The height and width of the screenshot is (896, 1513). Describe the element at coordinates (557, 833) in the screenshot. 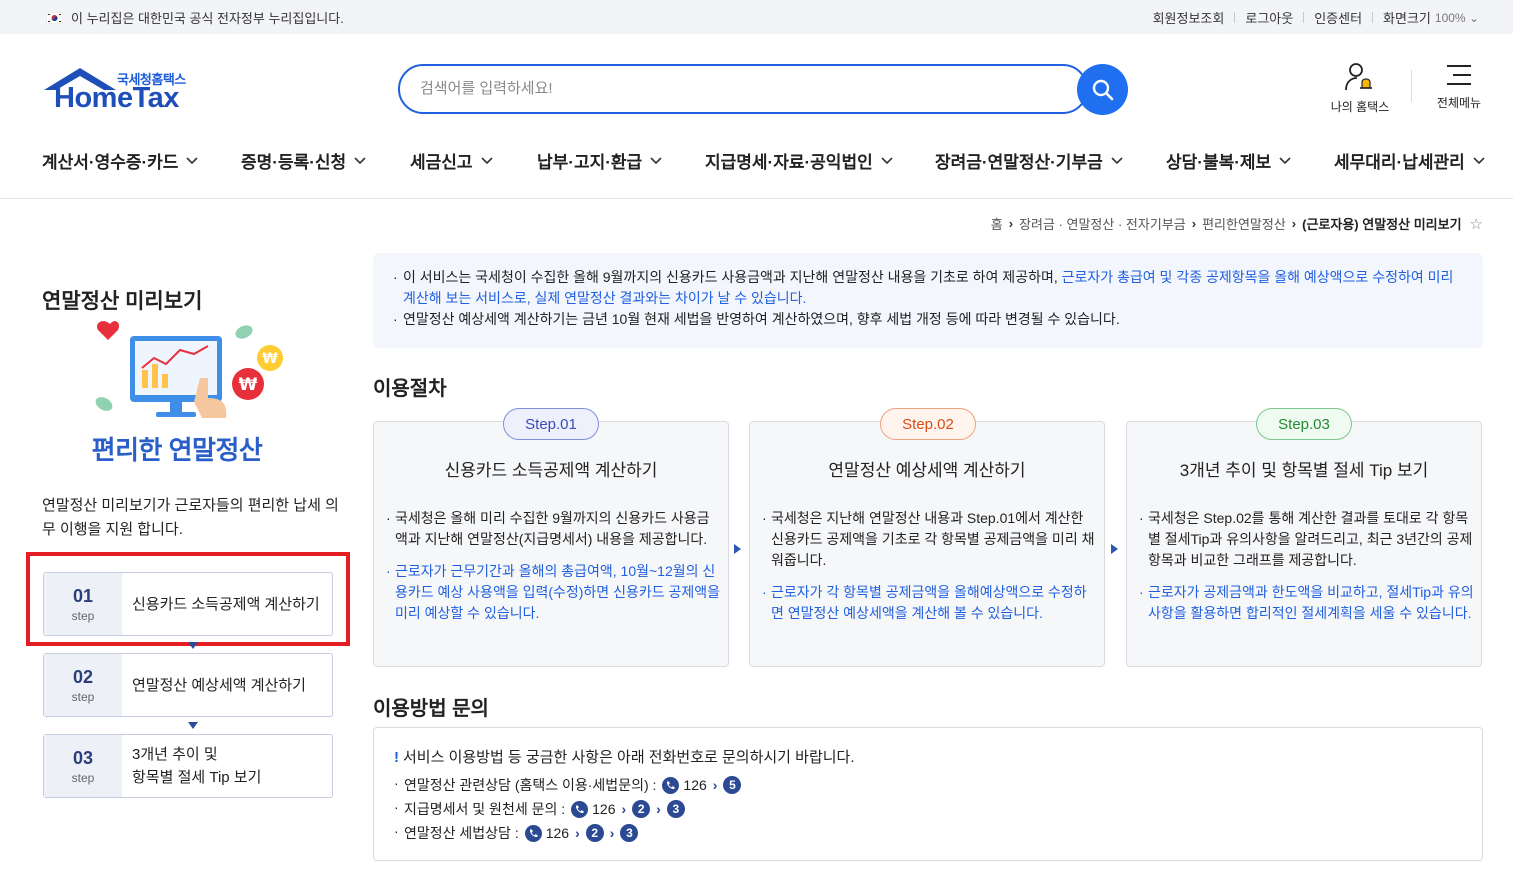

I see `phone-number: 126` at that location.